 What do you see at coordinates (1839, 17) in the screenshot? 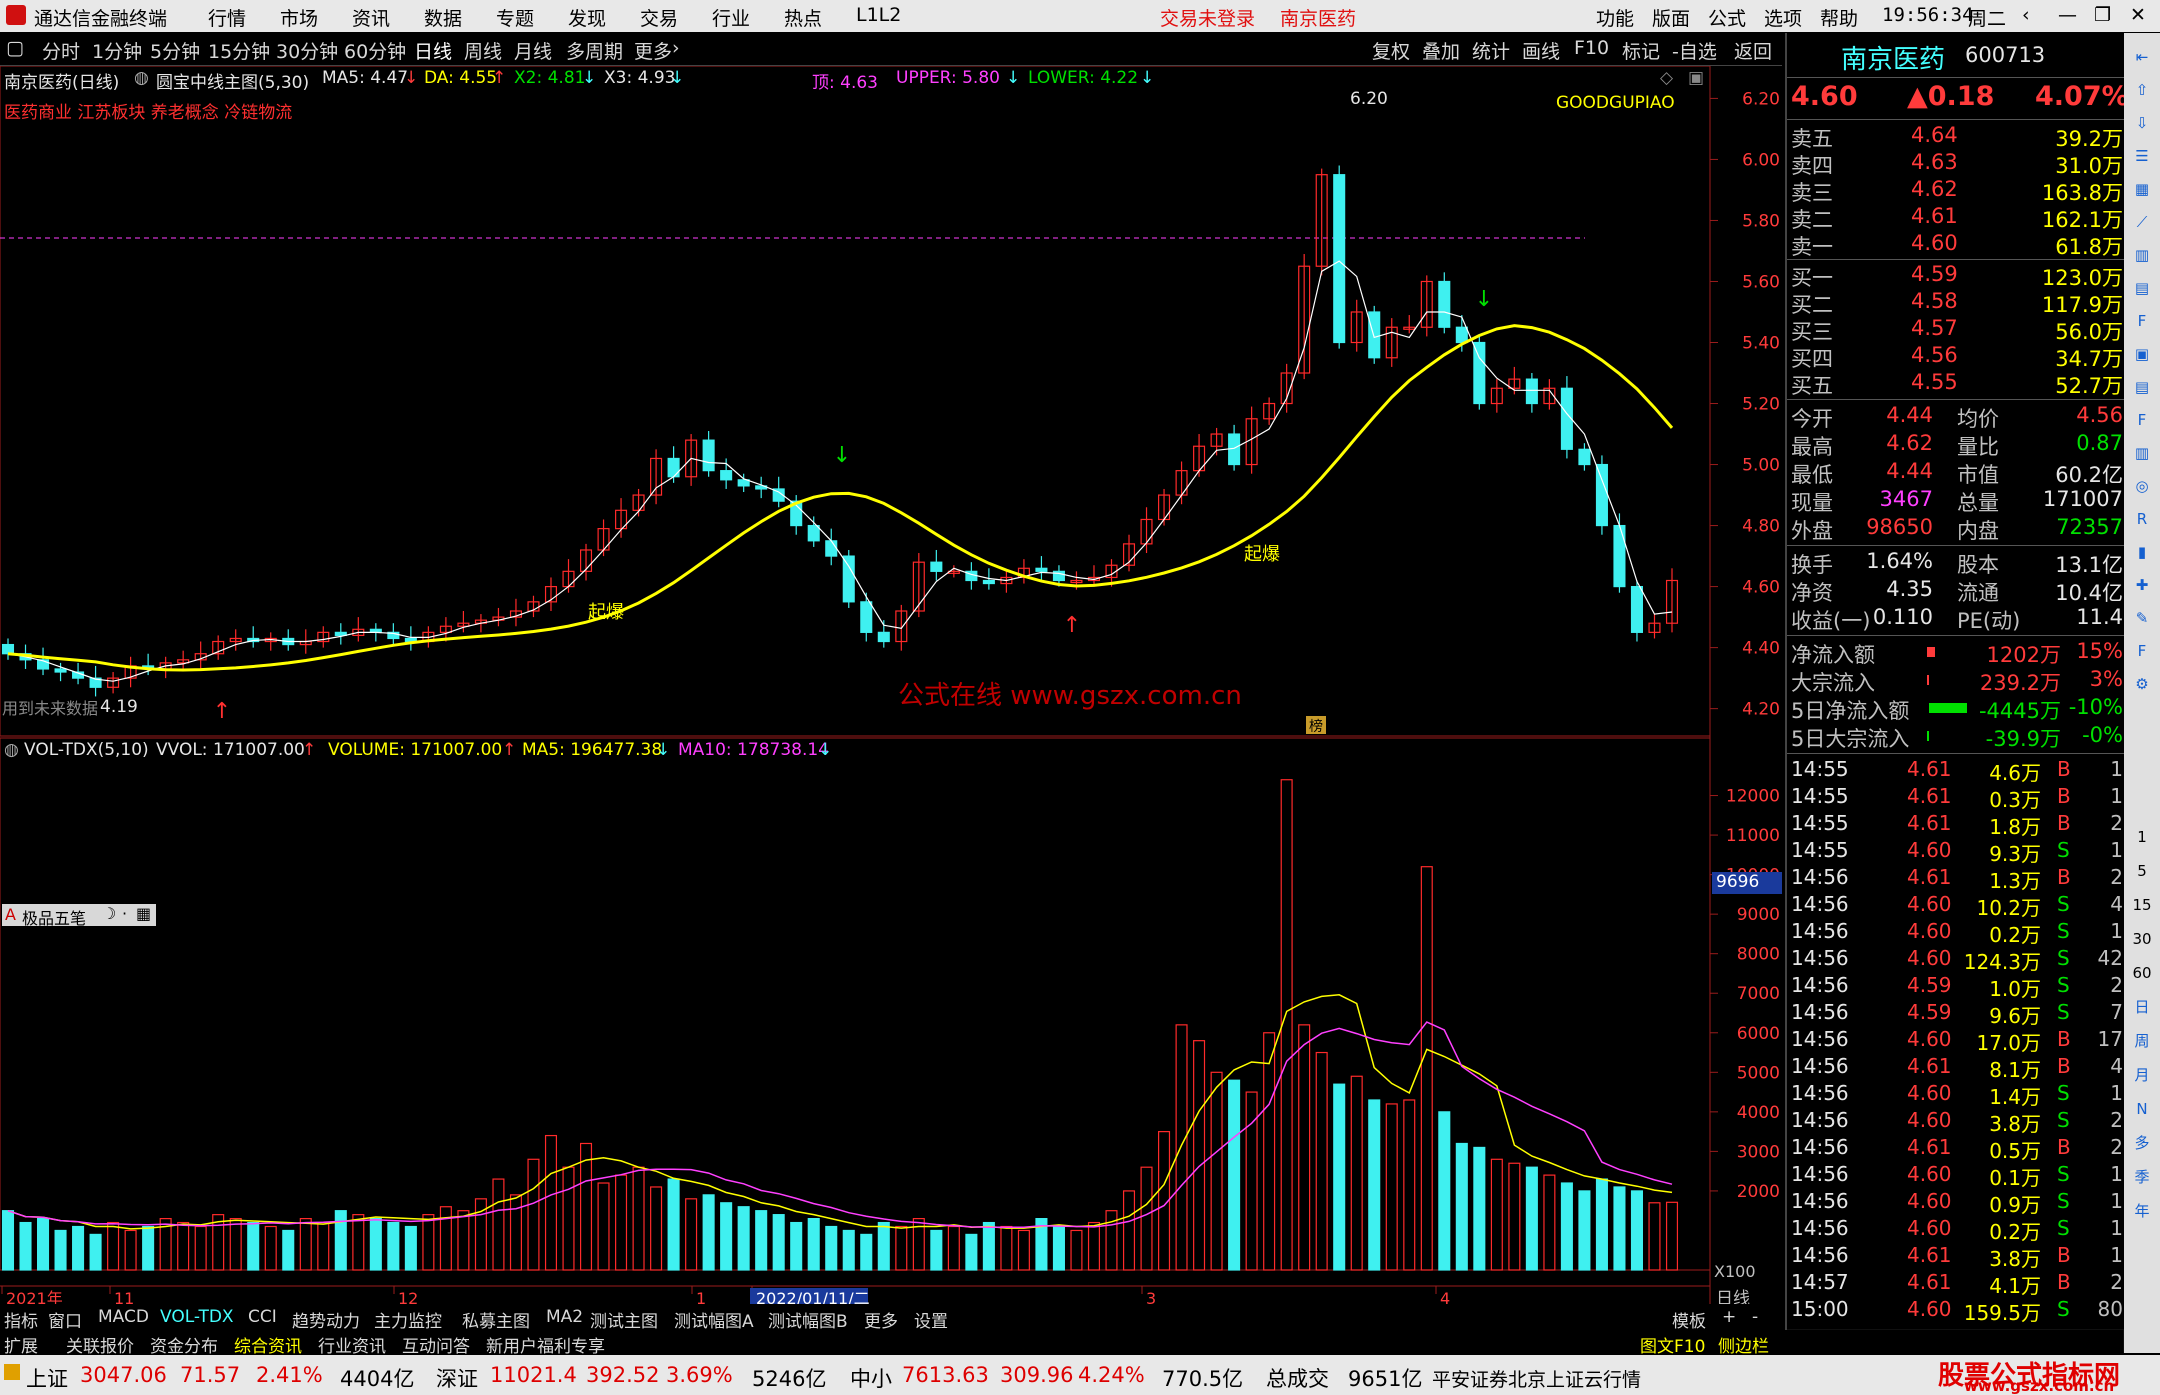
I see `menu-help: 帮助` at bounding box center [1839, 17].